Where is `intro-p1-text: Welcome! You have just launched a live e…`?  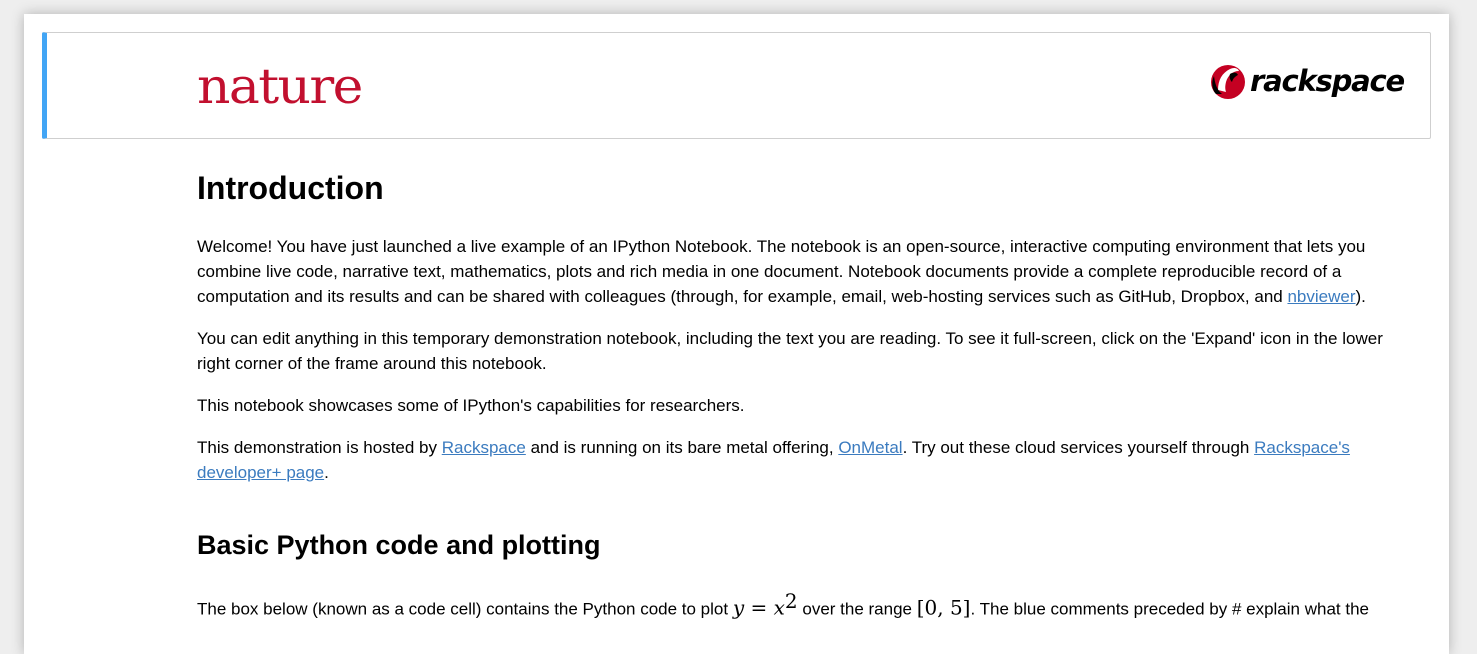
intro-p1-text: Welcome! You have just launched a live e… is located at coordinates (781, 271).